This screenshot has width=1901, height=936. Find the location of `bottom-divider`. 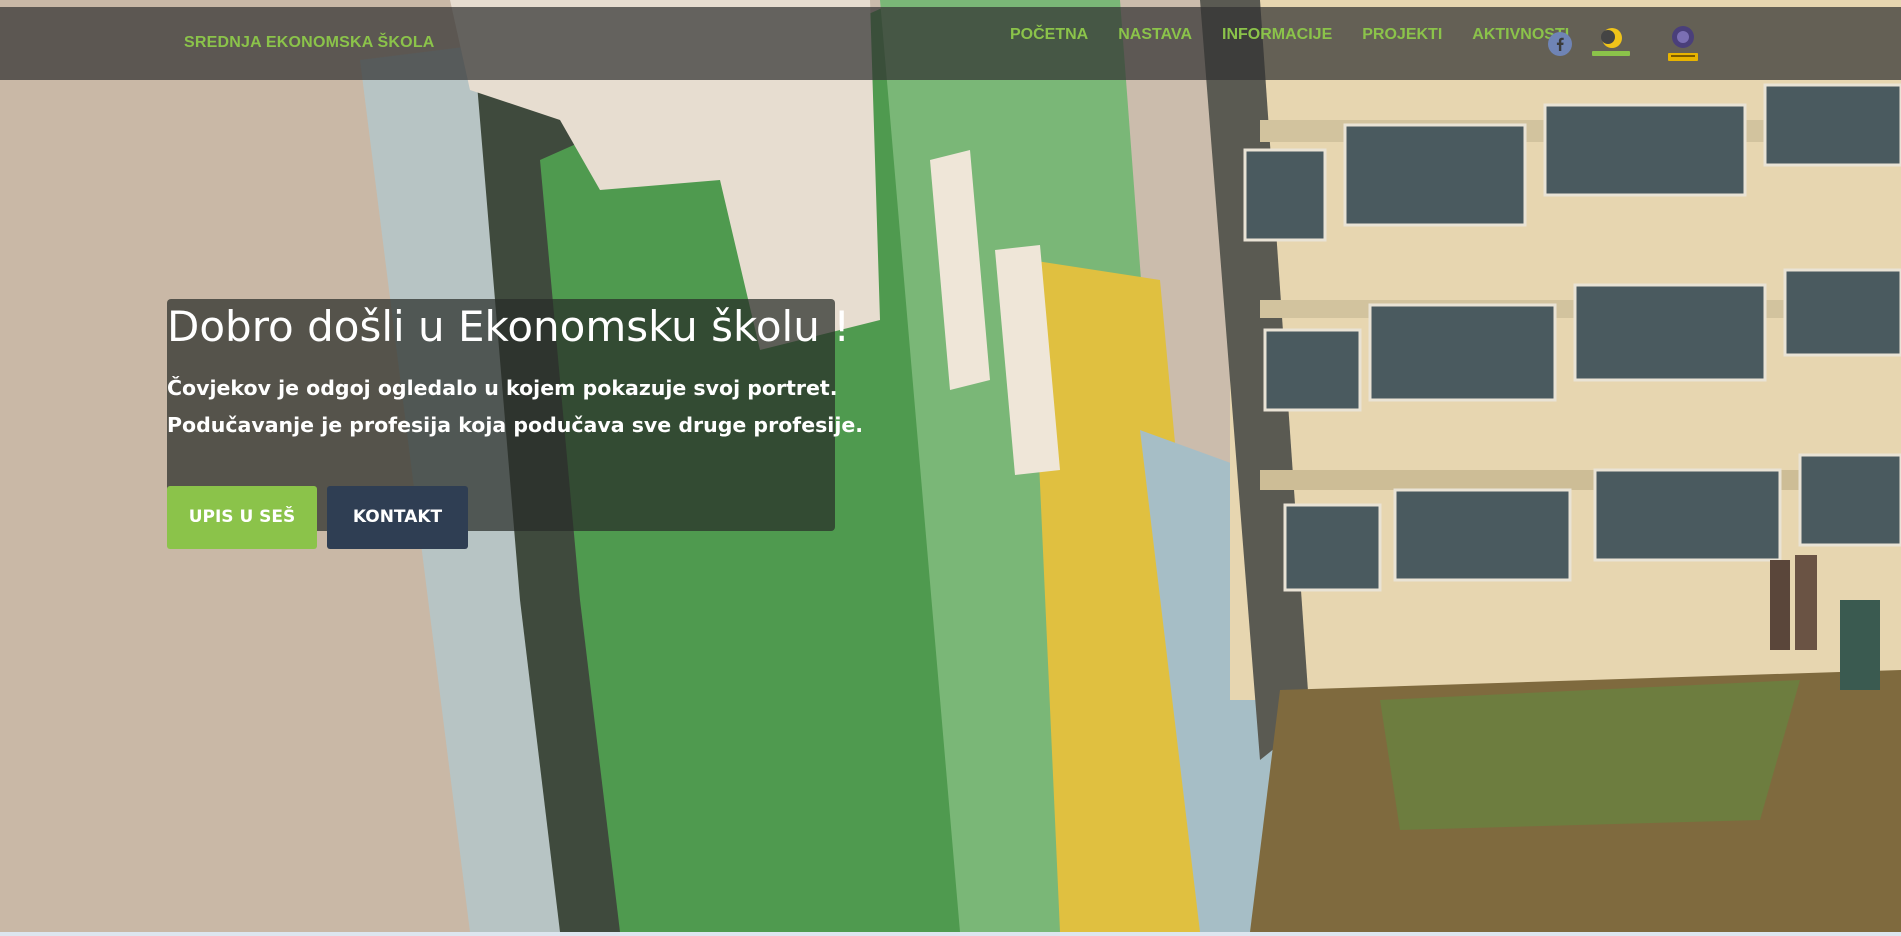

bottom-divider is located at coordinates (950, 934).